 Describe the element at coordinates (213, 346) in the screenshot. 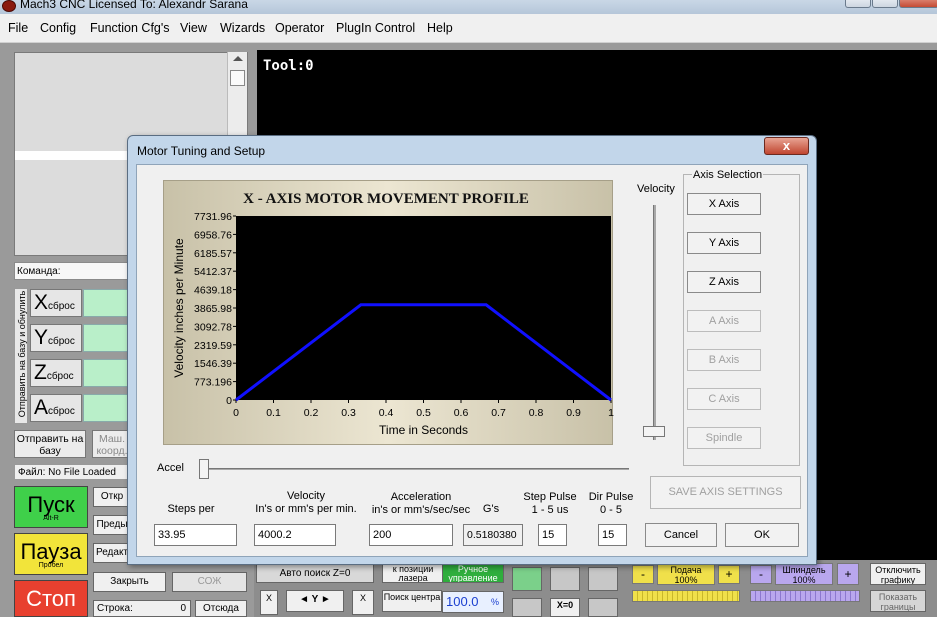

I see `y-tick-label: 2319.59` at that location.